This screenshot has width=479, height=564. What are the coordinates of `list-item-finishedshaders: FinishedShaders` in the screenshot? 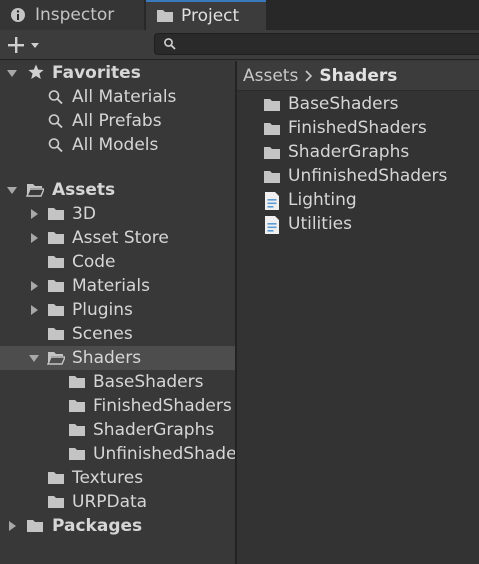 It's located at (358, 129).